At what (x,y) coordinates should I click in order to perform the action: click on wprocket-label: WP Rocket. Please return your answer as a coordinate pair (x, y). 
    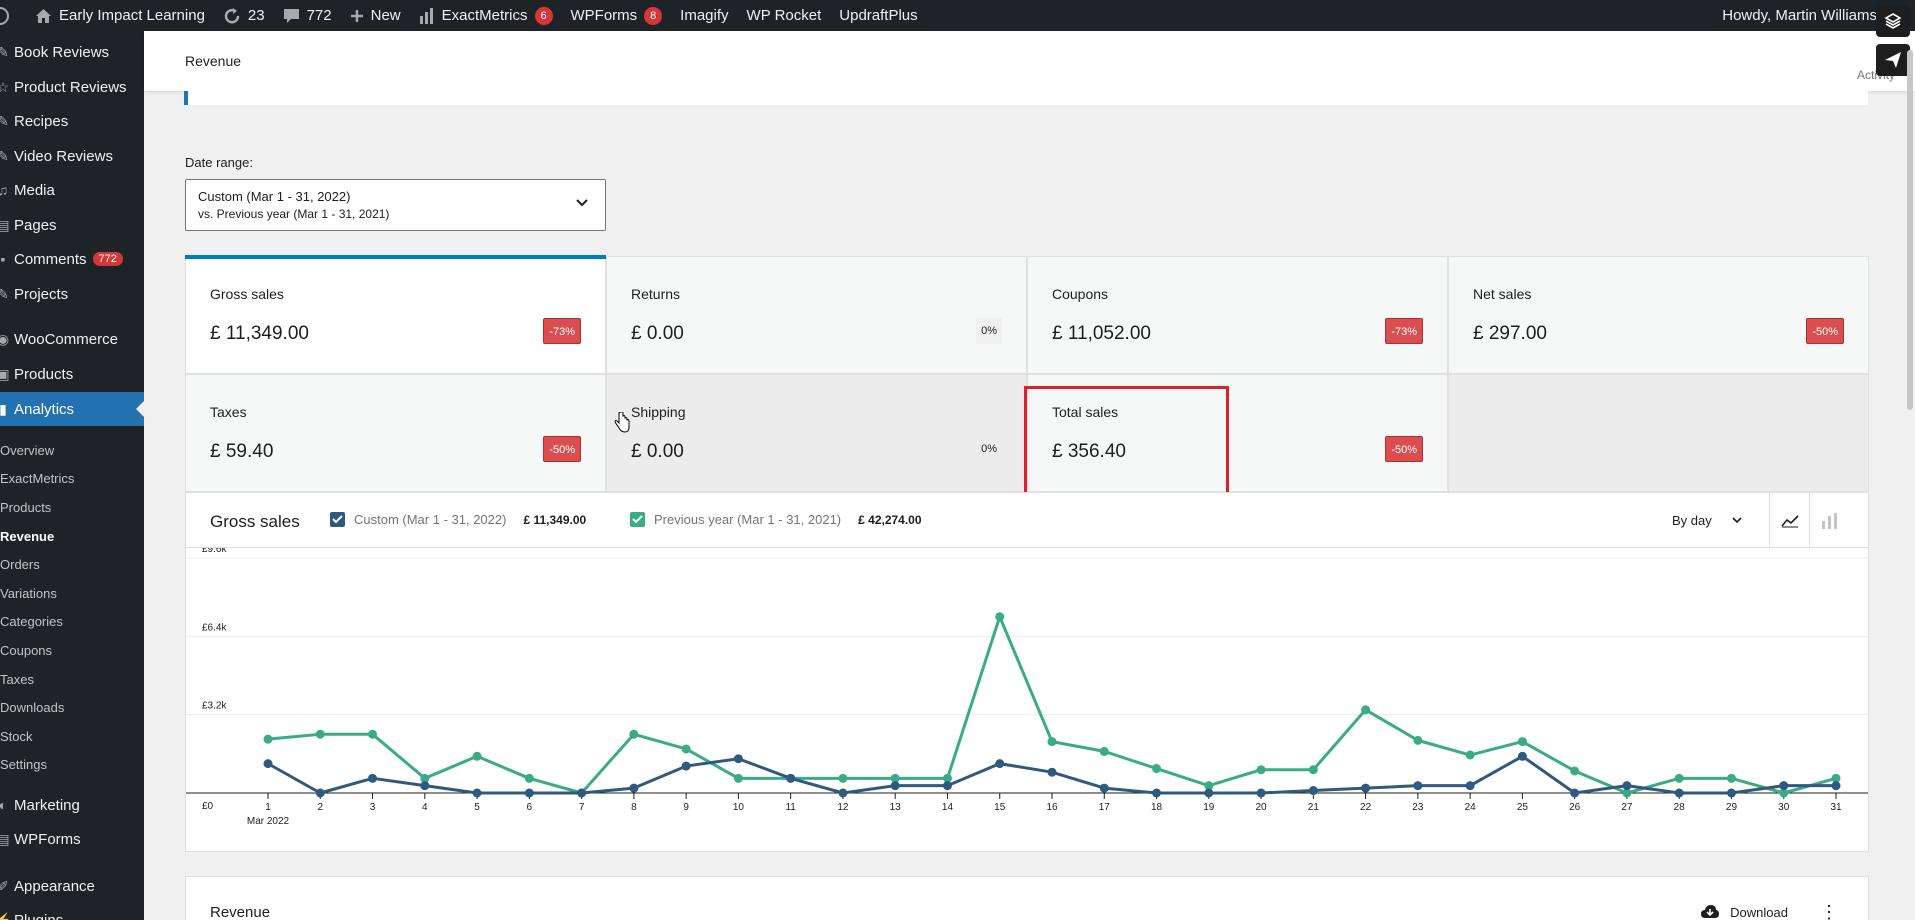
    Looking at the image, I should click on (784, 15).